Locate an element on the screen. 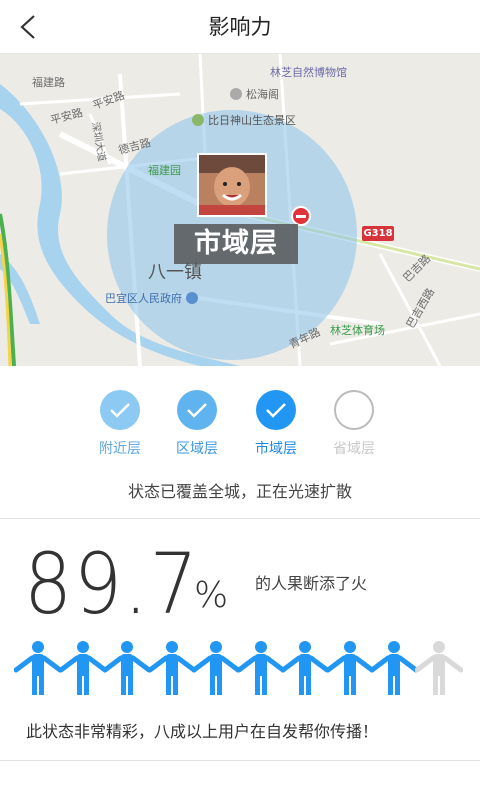 This screenshot has height=800, width=480. level-label: 省域层 is located at coordinates (354, 449).